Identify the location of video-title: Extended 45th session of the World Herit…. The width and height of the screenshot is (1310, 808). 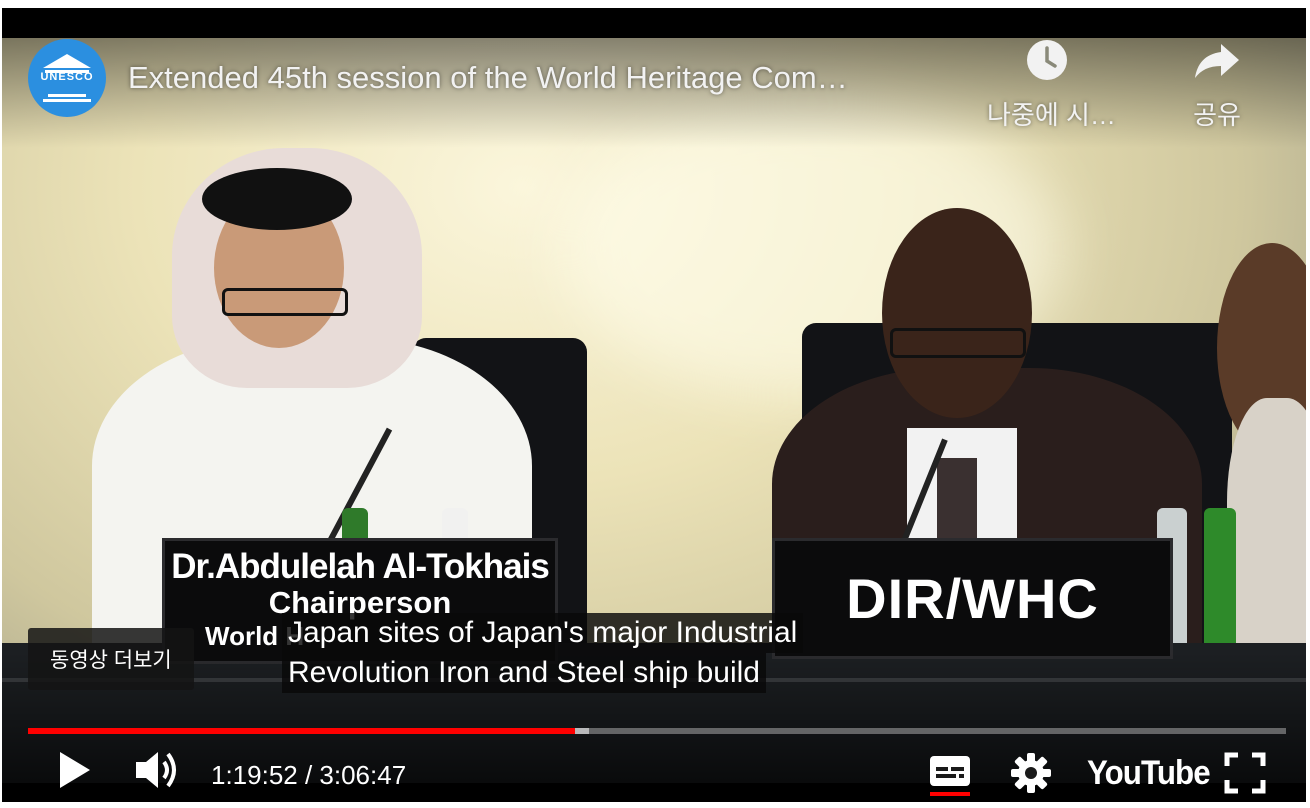
(488, 78).